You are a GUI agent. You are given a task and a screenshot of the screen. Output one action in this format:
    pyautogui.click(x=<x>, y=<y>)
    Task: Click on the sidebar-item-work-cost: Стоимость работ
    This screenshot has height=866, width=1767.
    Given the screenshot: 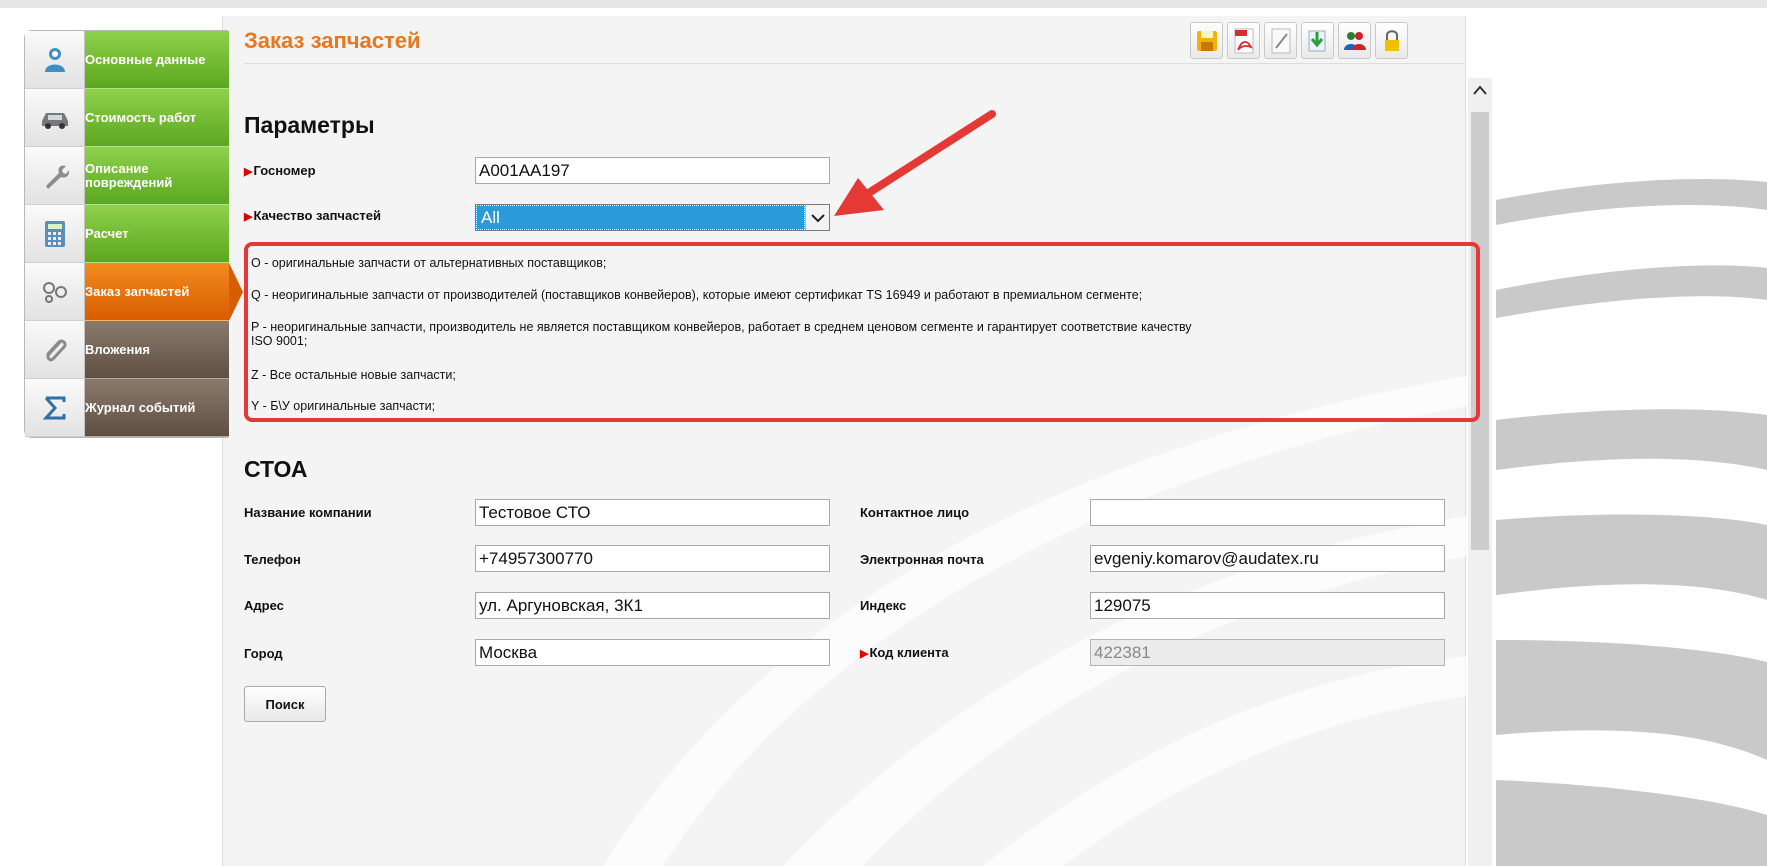 What is the action you would take?
    pyautogui.click(x=127, y=118)
    